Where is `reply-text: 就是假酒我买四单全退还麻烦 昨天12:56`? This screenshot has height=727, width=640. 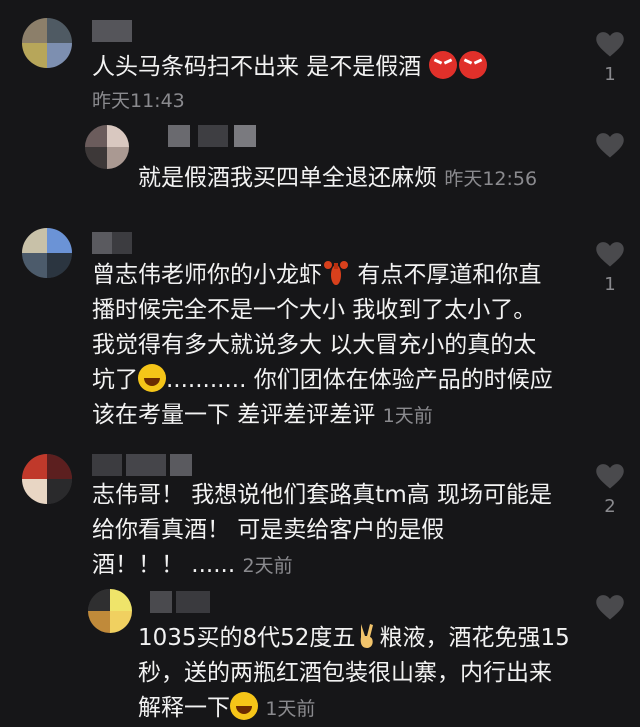
reply-text: 就是假酒我买四单全退还麻烦 昨天12:56 is located at coordinates (338, 178).